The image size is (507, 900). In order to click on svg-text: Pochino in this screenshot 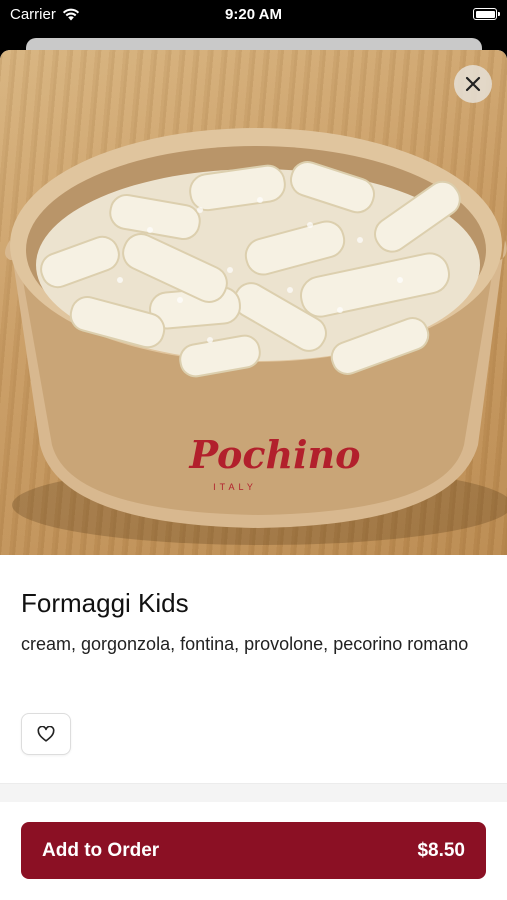, I will do `click(274, 454)`.